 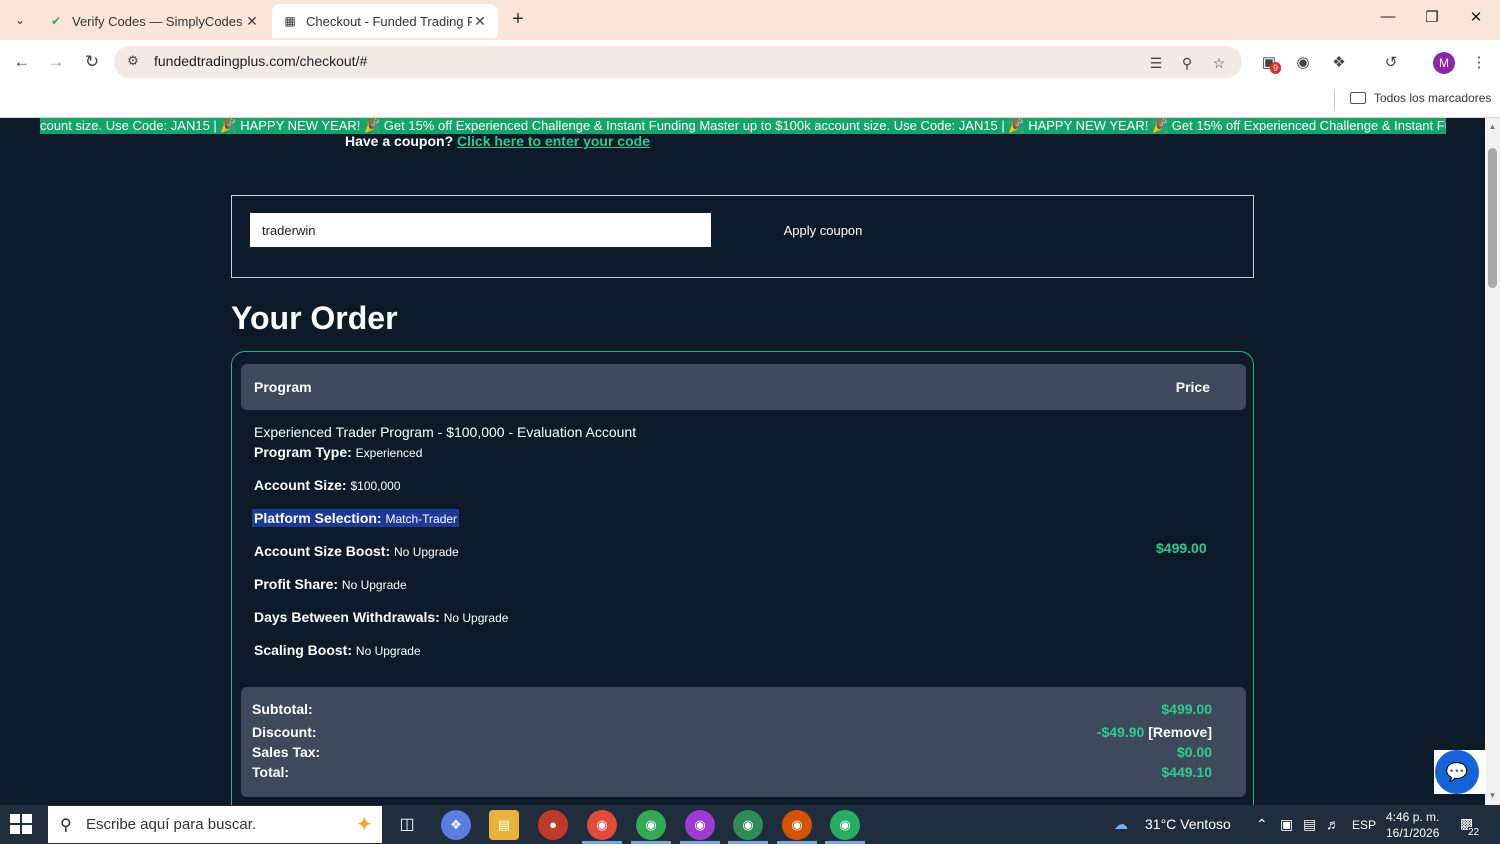 What do you see at coordinates (1186, 772) in the screenshot?
I see `total-value: $449.10` at bounding box center [1186, 772].